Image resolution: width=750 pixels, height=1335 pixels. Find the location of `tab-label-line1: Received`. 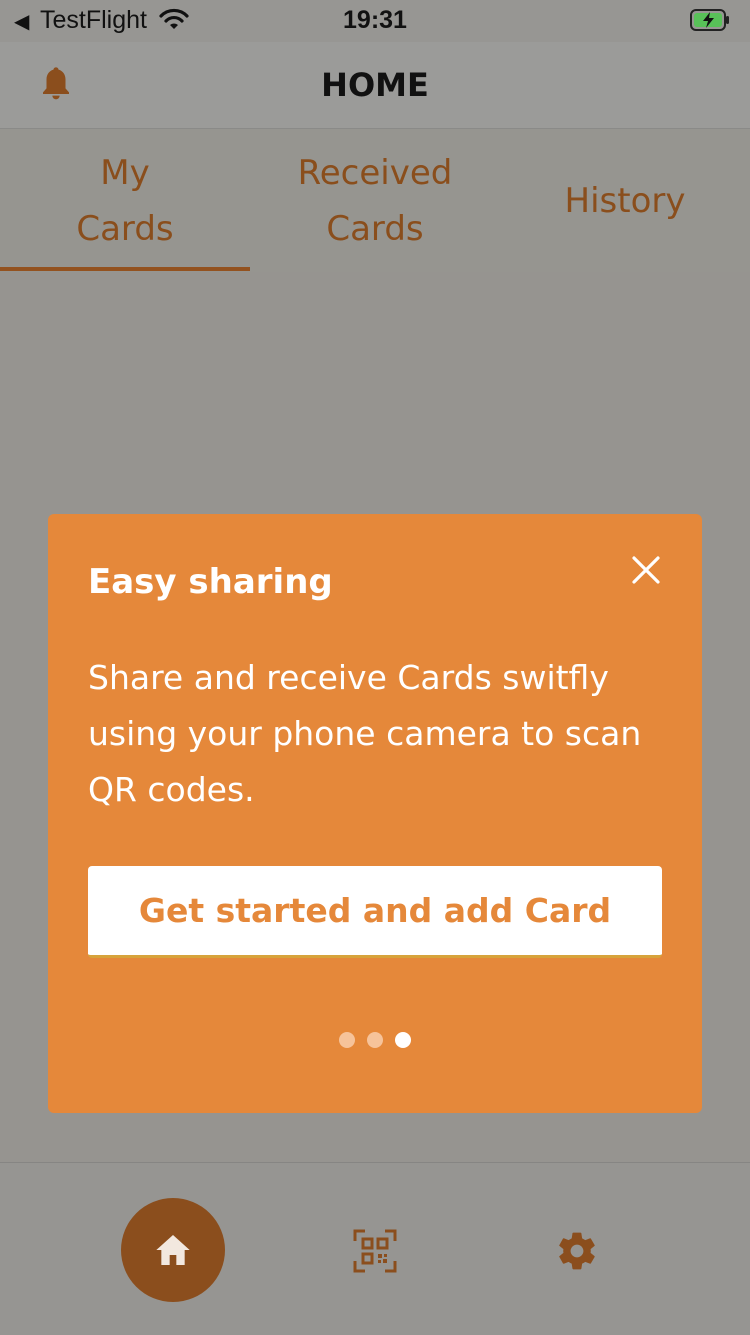

tab-label-line1: Received is located at coordinates (375, 172).